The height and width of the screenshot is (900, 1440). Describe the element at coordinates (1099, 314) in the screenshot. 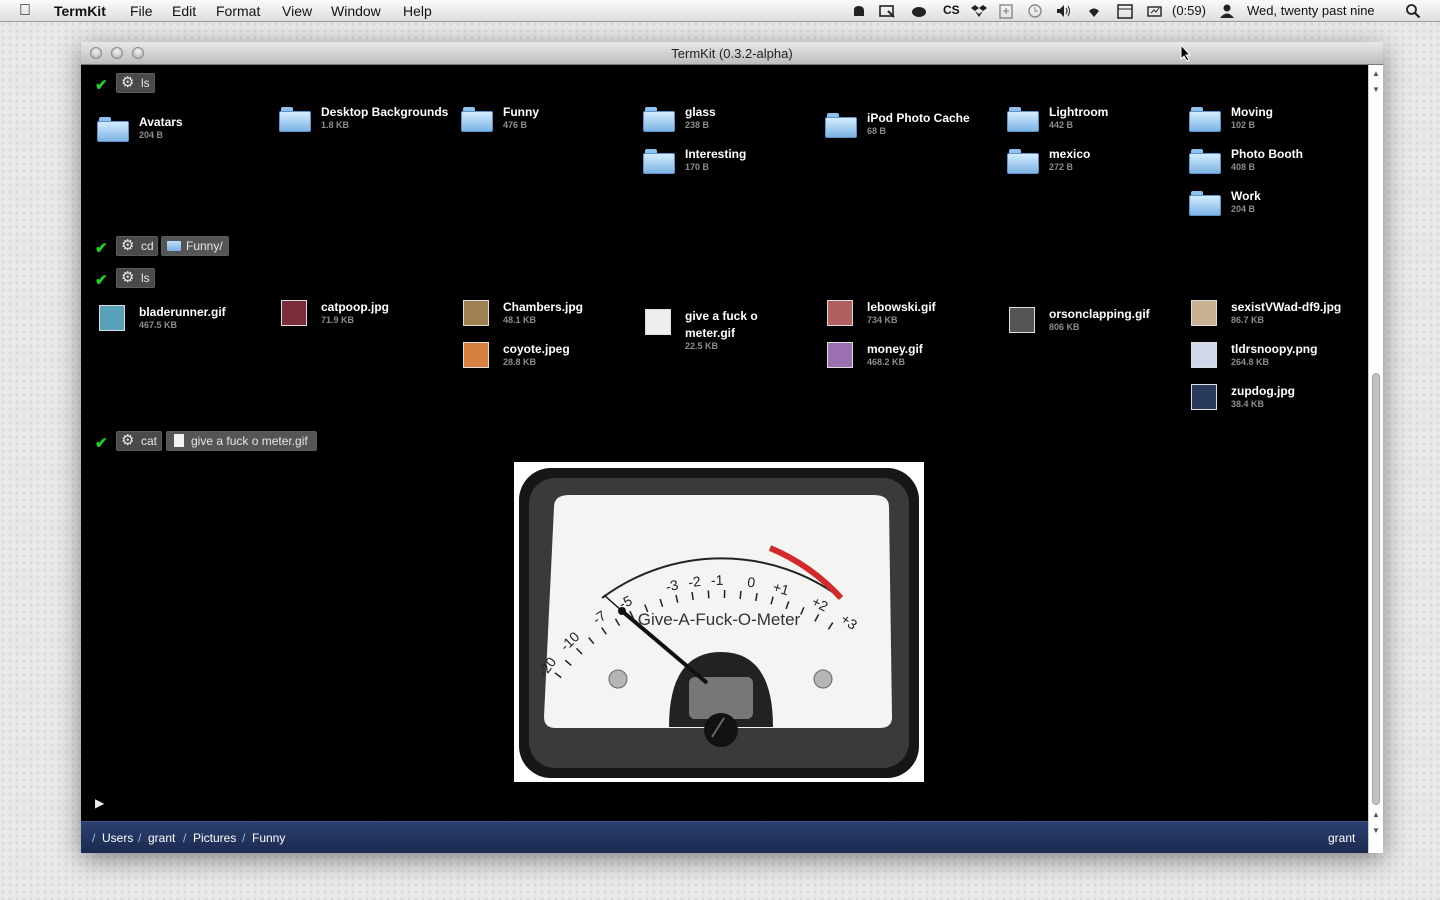

I see `item-name: orsonclapping.gif` at that location.